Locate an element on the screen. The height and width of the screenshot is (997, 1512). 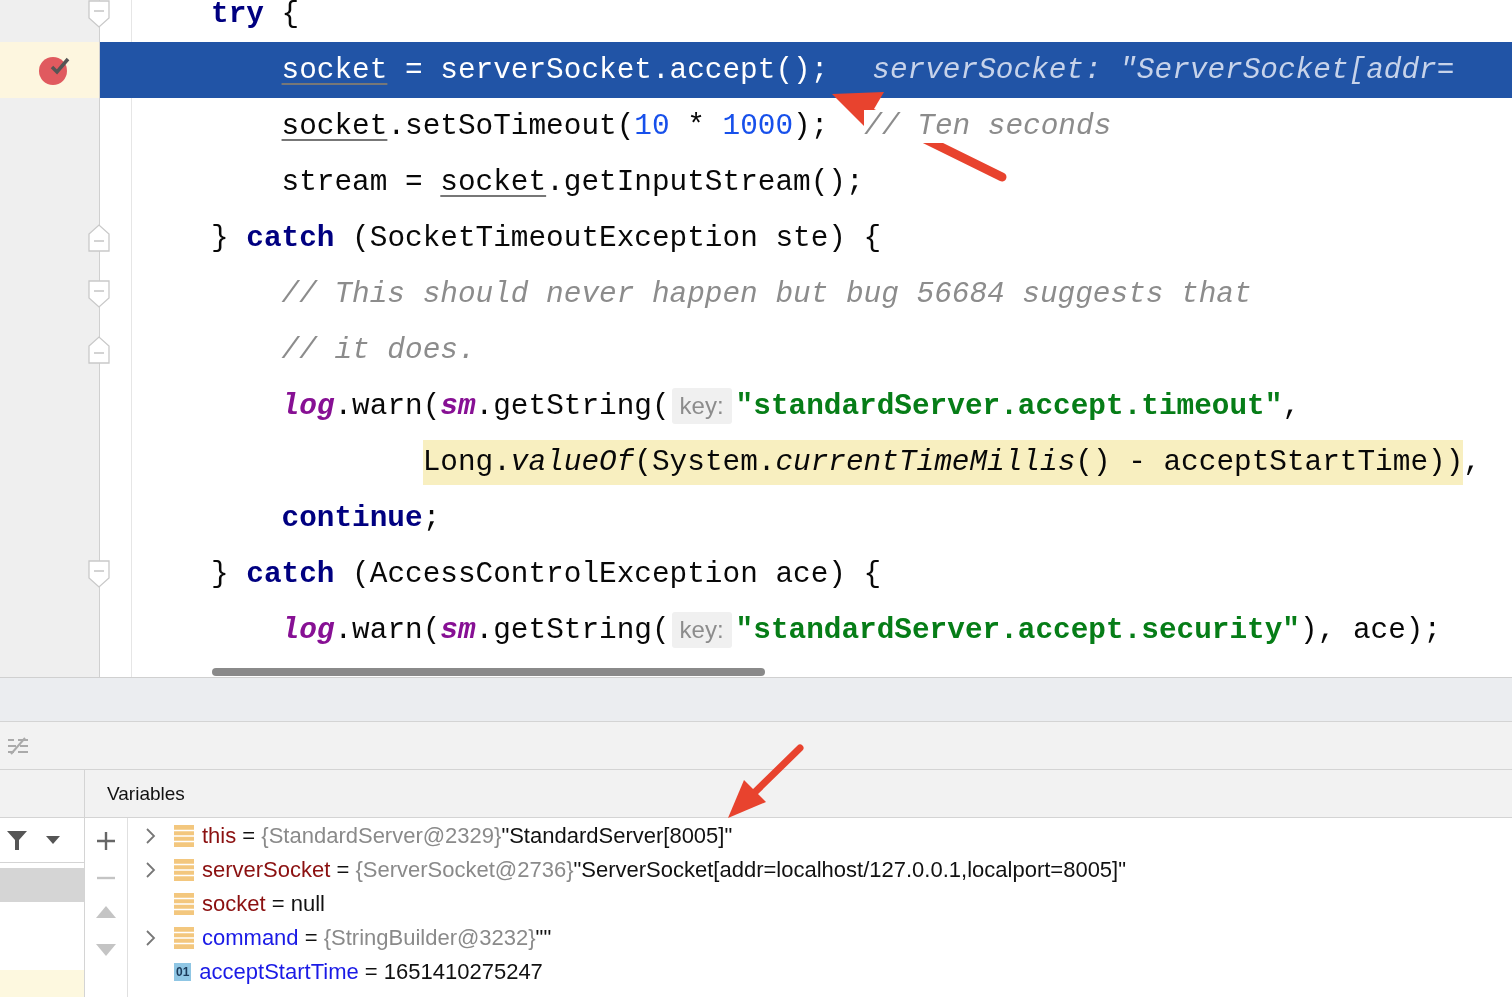
code-comment: // This should never happen but bug 56684 suggests that is located at coordinates (766, 294).